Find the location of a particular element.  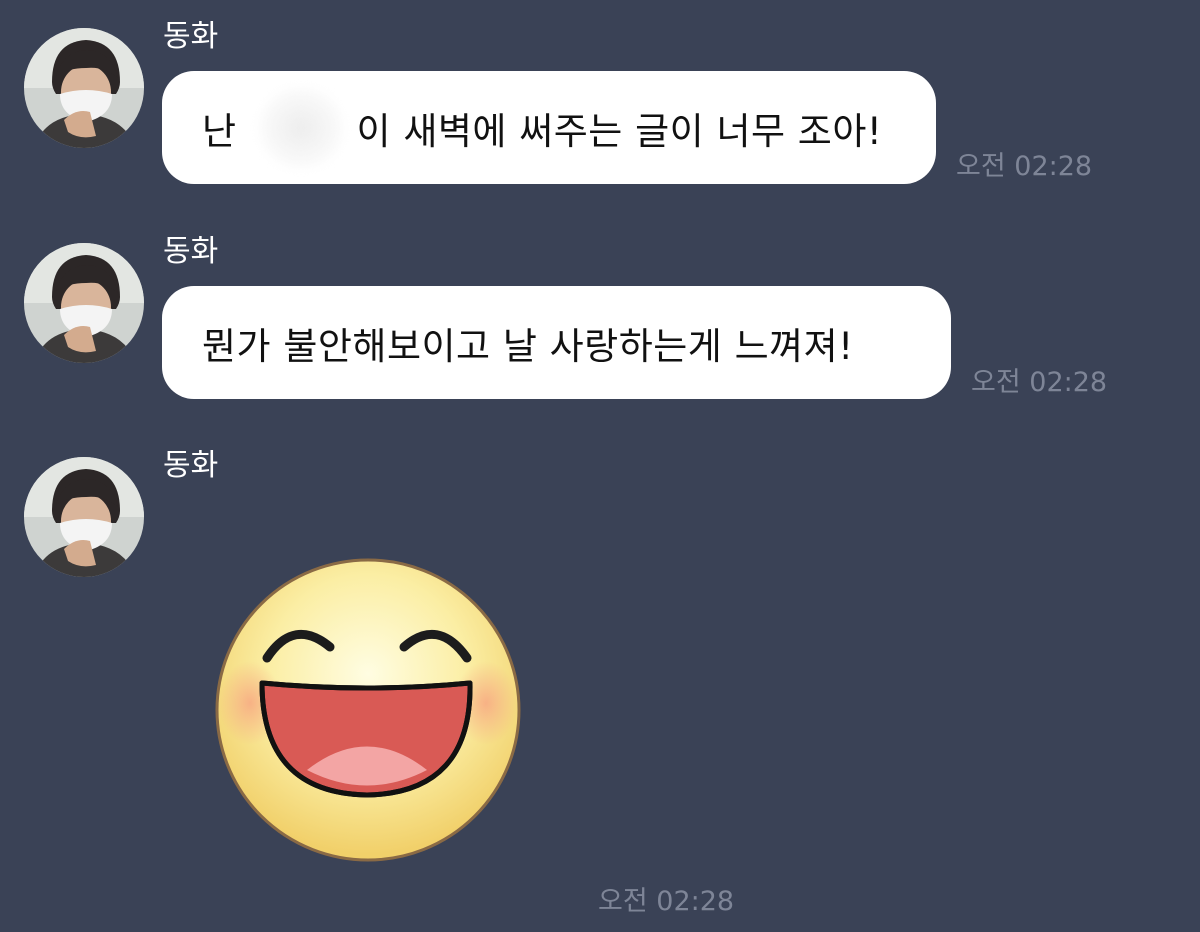

message-bubble: 난 이 새벽에 써주는 글이 너무 조아! is located at coordinates (549, 127).